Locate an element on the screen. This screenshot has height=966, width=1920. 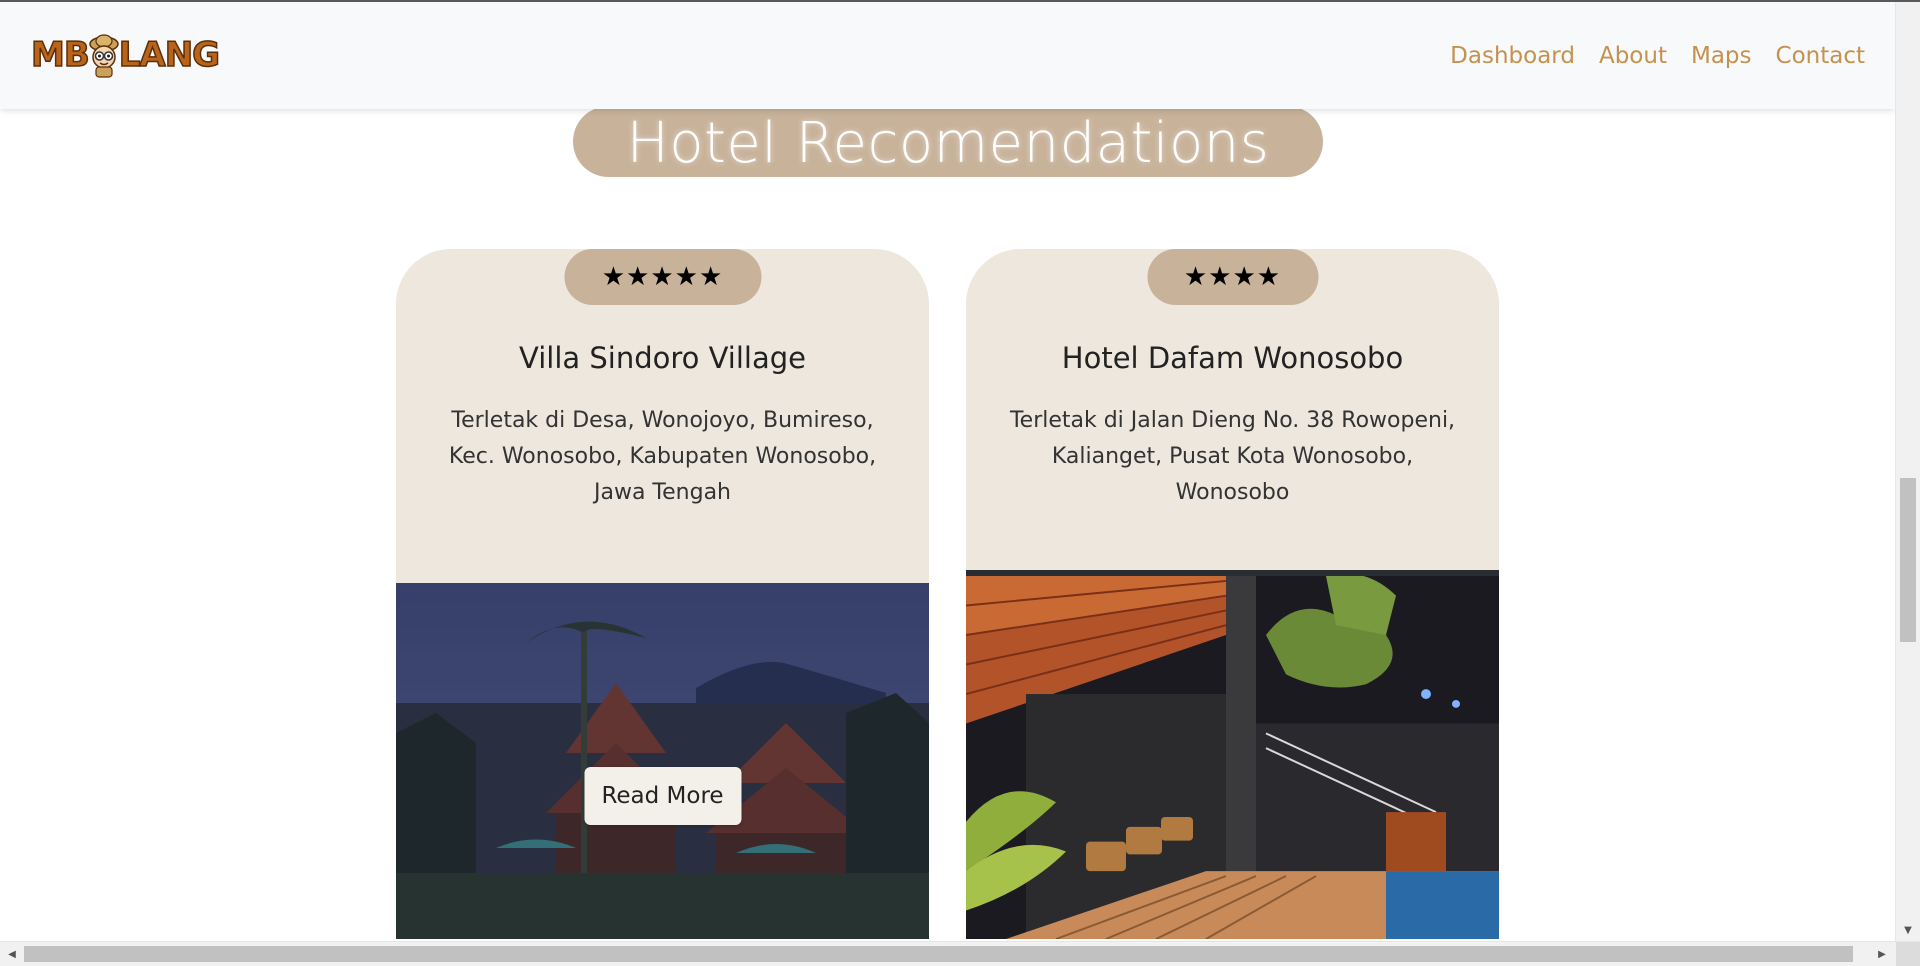
nav-link-about: About is located at coordinates (1633, 56).